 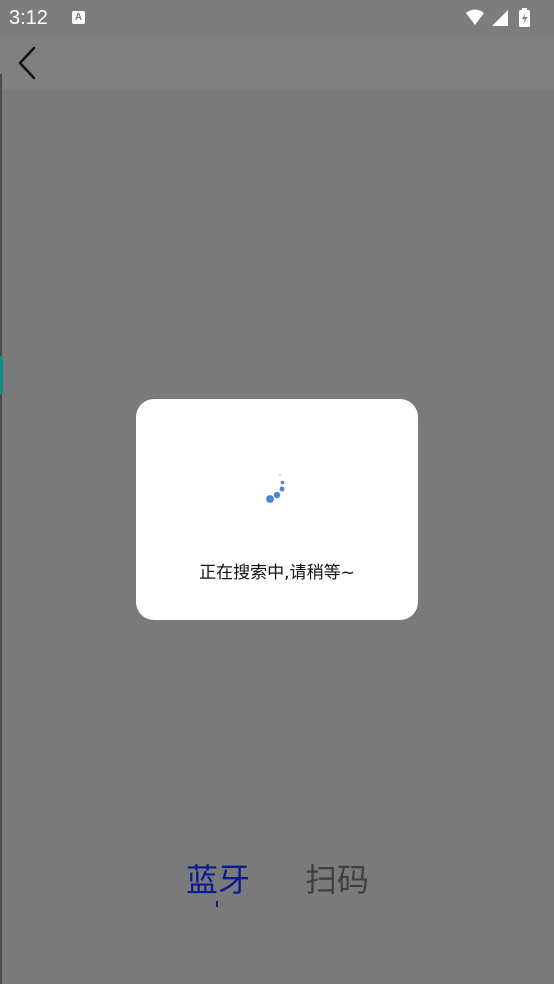 I want to click on chevron-left-icon, so click(x=27, y=63).